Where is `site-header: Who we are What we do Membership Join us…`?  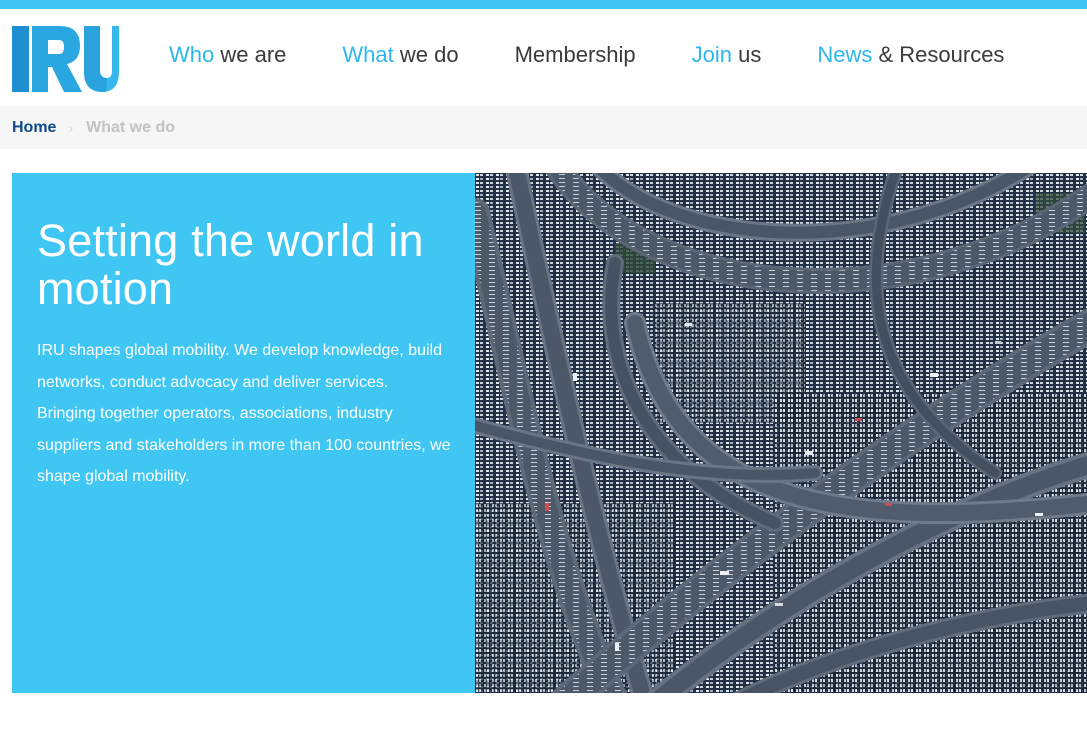 site-header: Who we are What we do Membership Join us… is located at coordinates (543, 57).